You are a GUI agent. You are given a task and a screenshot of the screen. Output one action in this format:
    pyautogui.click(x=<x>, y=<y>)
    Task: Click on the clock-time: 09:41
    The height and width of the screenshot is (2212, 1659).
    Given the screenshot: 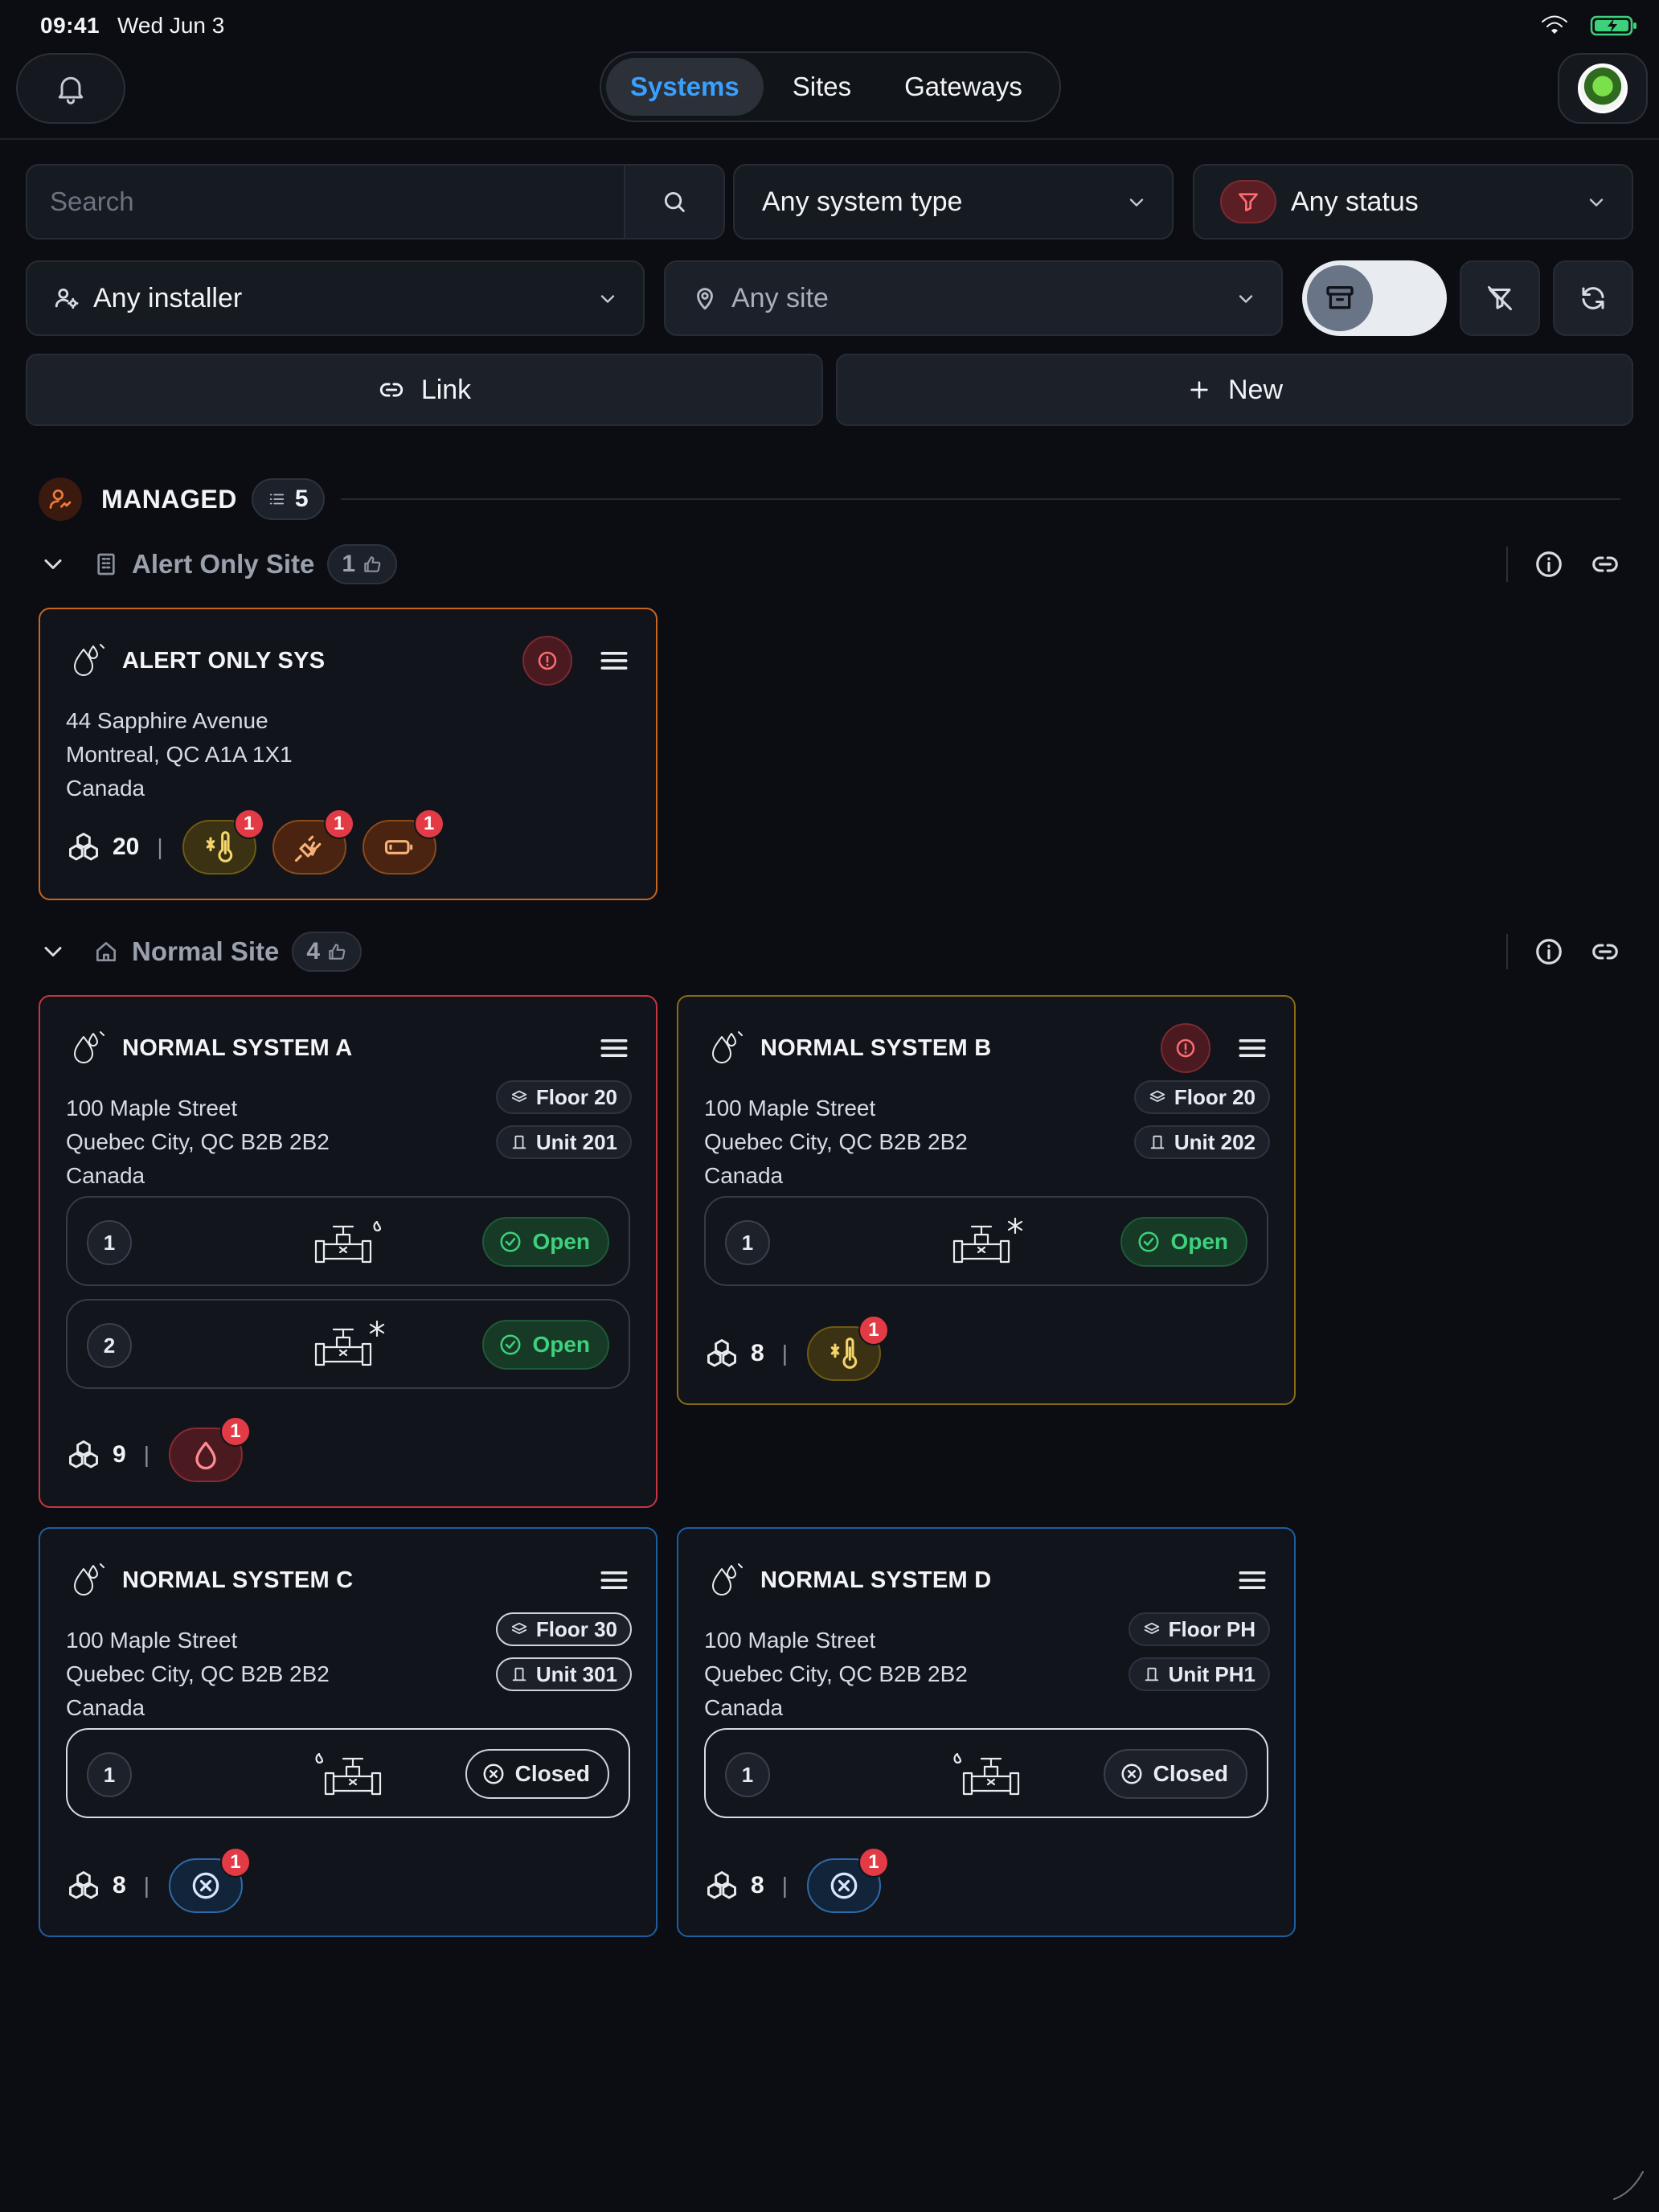 What is the action you would take?
    pyautogui.click(x=70, y=25)
    